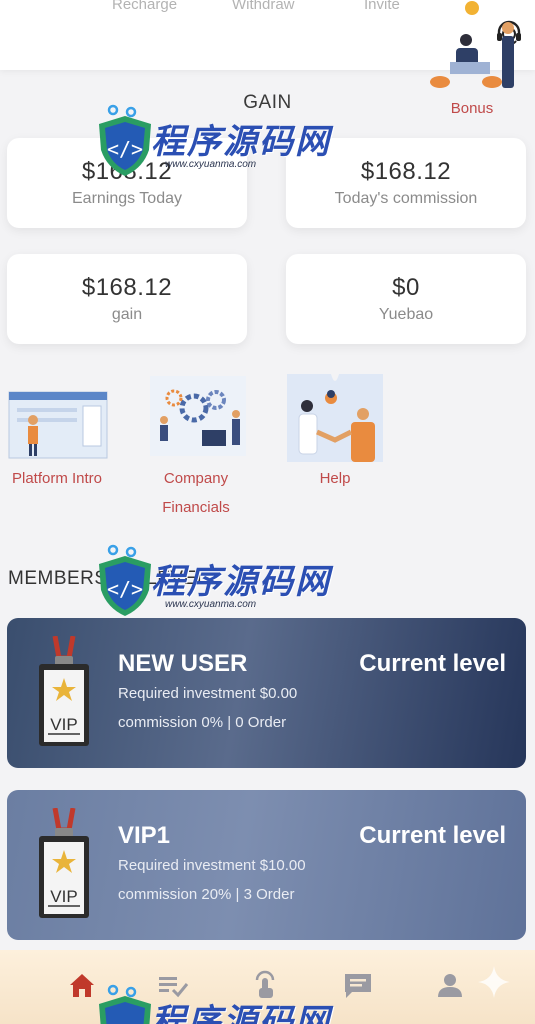 The width and height of the screenshot is (535, 1024). What do you see at coordinates (358, 985) in the screenshot?
I see `message-icon` at bounding box center [358, 985].